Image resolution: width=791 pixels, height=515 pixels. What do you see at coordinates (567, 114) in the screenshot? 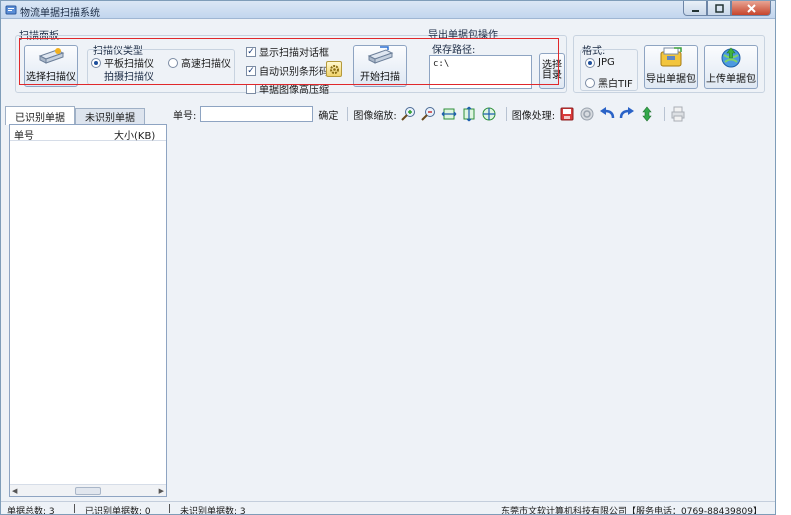
I see `save-image-icon` at bounding box center [567, 114].